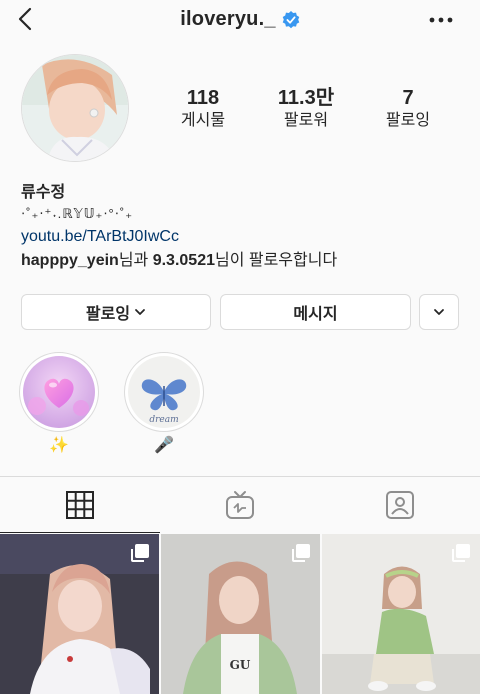  What do you see at coordinates (163, 420) in the screenshot?
I see `svg-text: dream` at bounding box center [163, 420].